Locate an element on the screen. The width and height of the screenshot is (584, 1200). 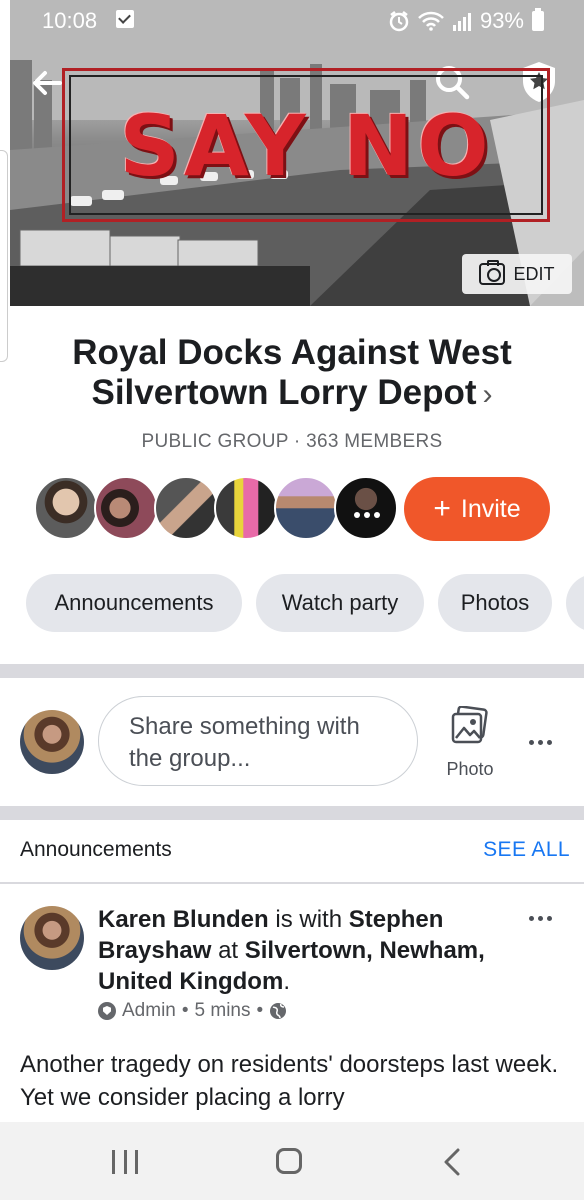
status-time: 10:08 is located at coordinates (70, 20).